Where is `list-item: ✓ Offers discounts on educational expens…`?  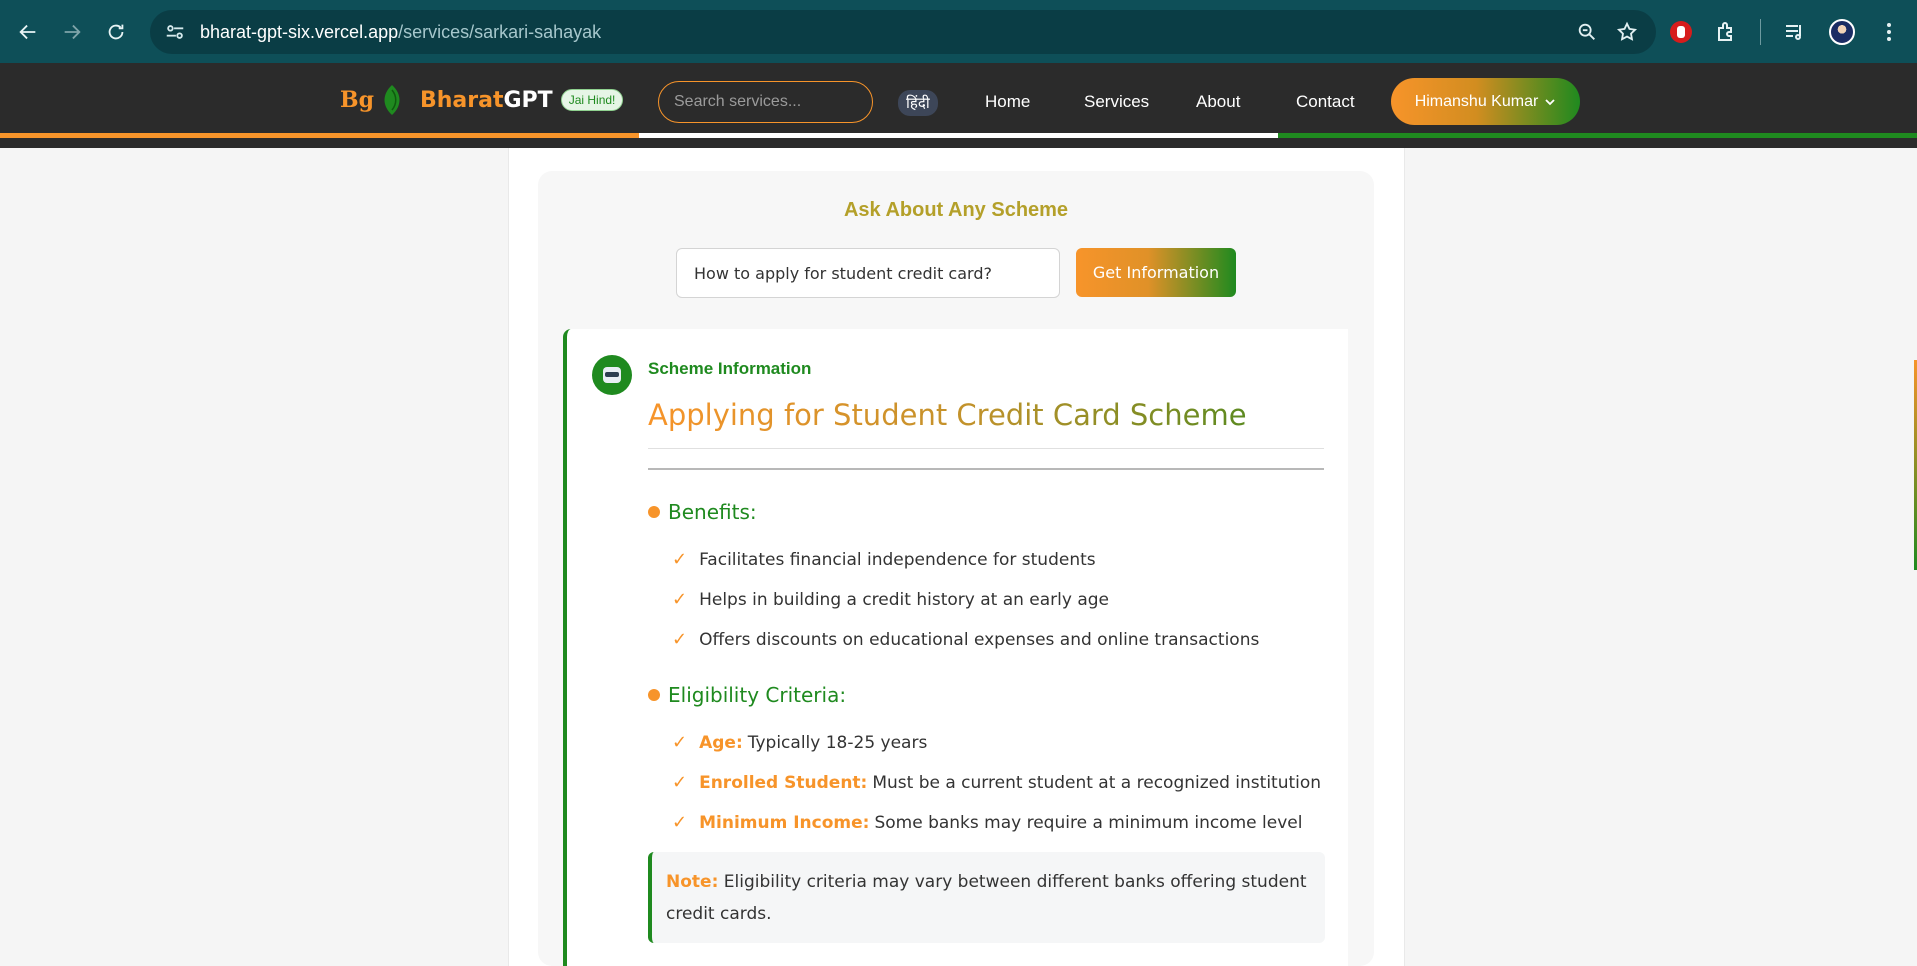
list-item: ✓ Offers discounts on educational expens… is located at coordinates (966, 639).